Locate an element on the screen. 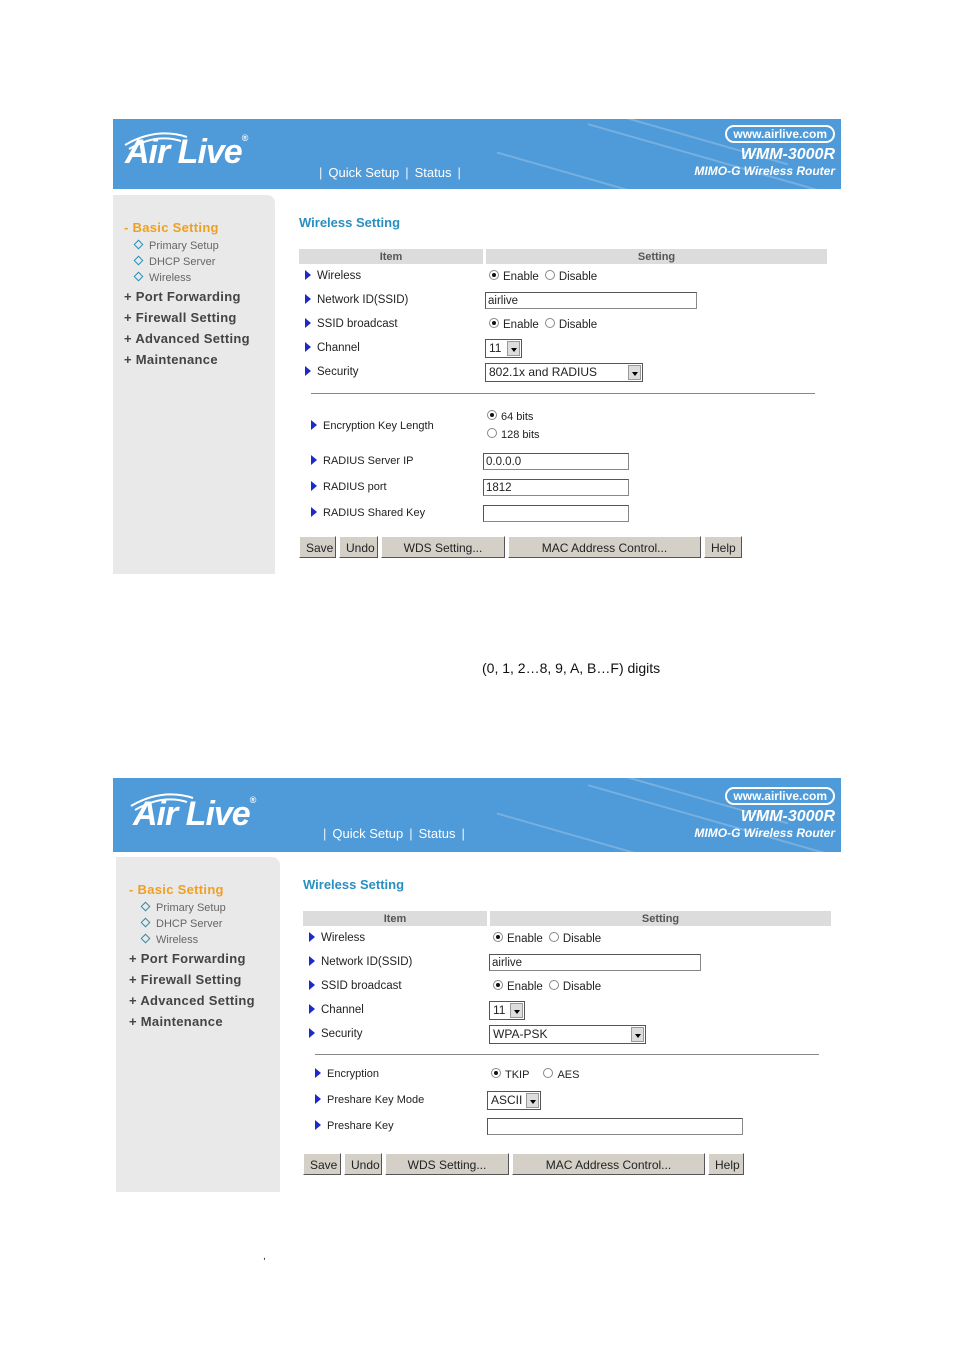 Image resolution: width=954 pixels, height=1350 pixels. security-select: WPA-PSK is located at coordinates (567, 1034).